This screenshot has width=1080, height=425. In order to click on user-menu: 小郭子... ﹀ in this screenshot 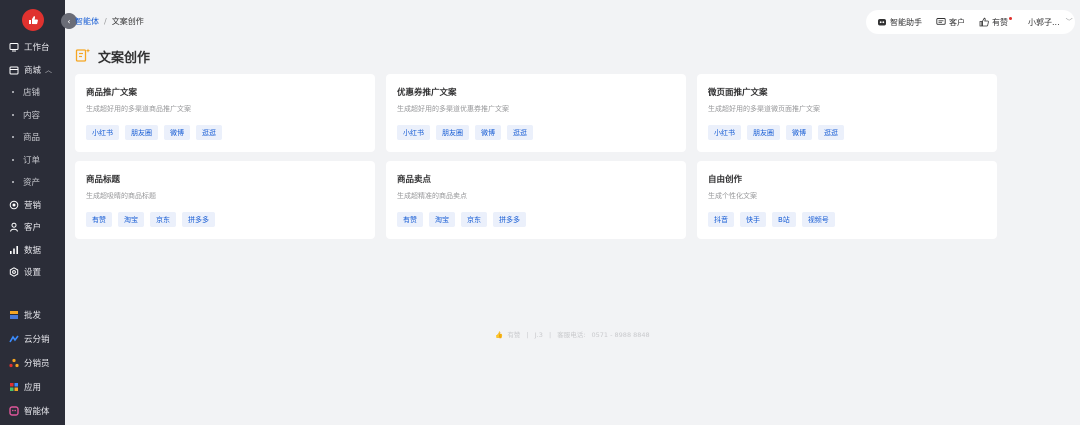, I will do `click(1050, 22)`.